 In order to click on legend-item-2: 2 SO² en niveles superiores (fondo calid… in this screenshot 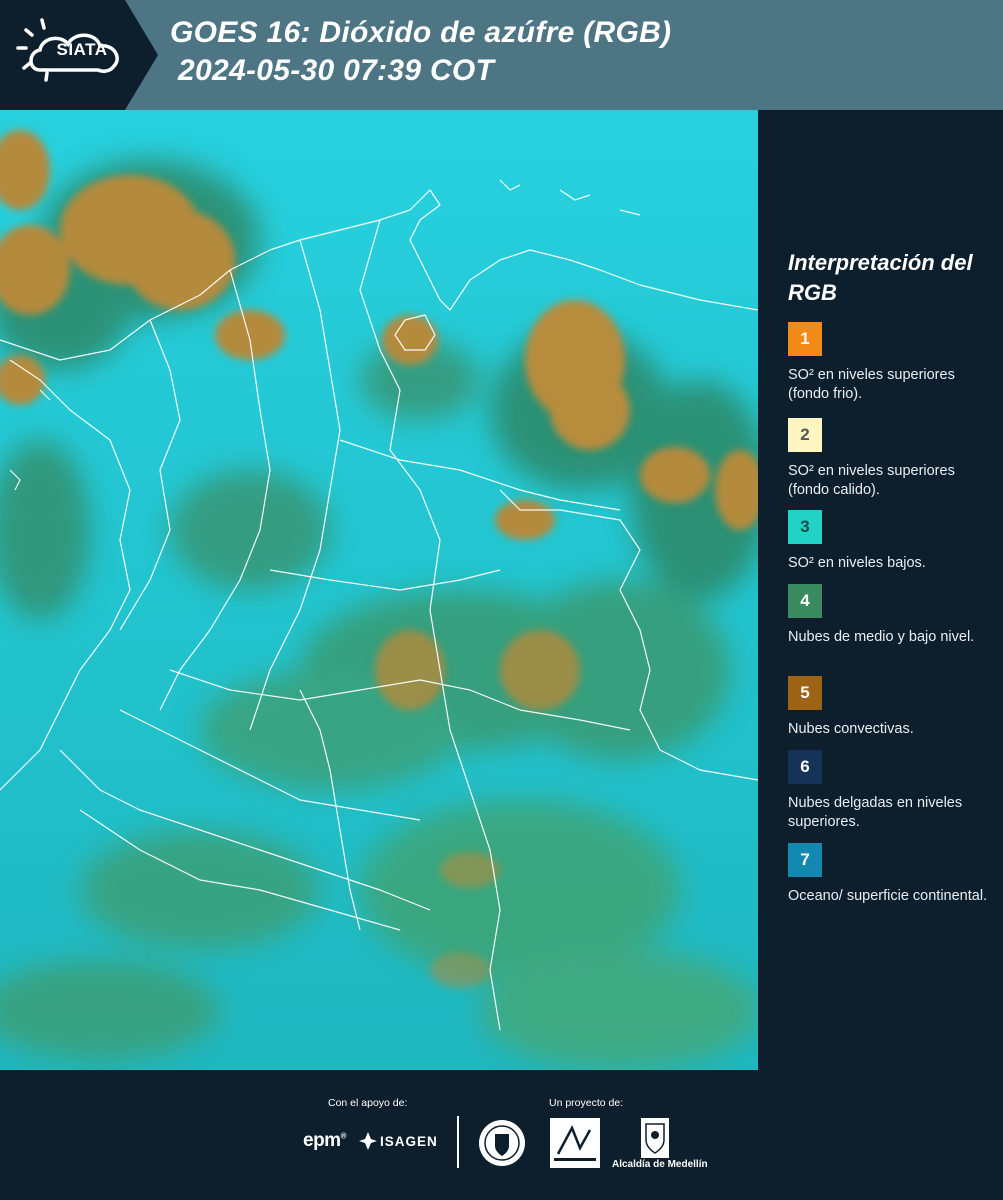, I will do `click(888, 459)`.